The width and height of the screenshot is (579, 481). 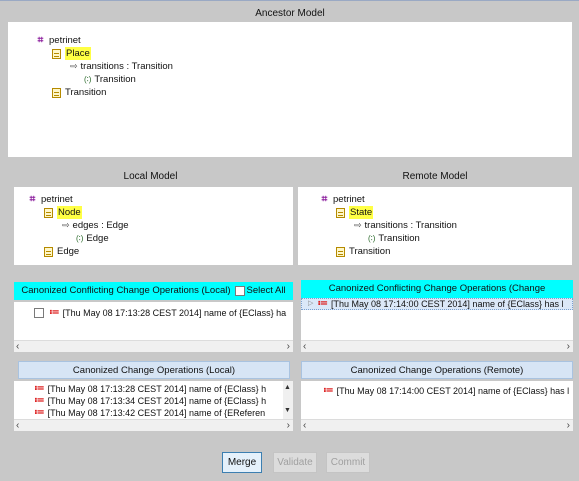 I want to click on validate-button: Validate, so click(x=295, y=462).